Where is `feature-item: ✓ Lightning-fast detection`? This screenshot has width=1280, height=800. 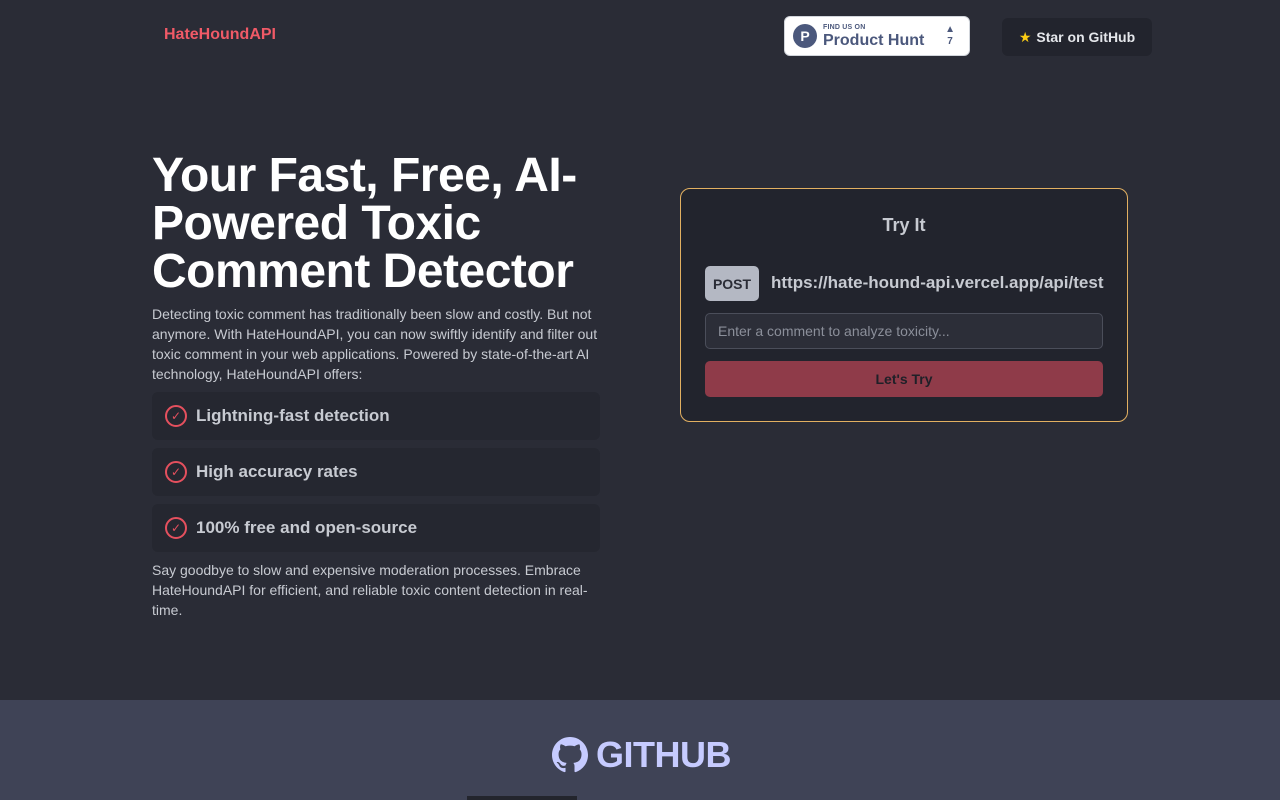 feature-item: ✓ Lightning-fast detection is located at coordinates (376, 416).